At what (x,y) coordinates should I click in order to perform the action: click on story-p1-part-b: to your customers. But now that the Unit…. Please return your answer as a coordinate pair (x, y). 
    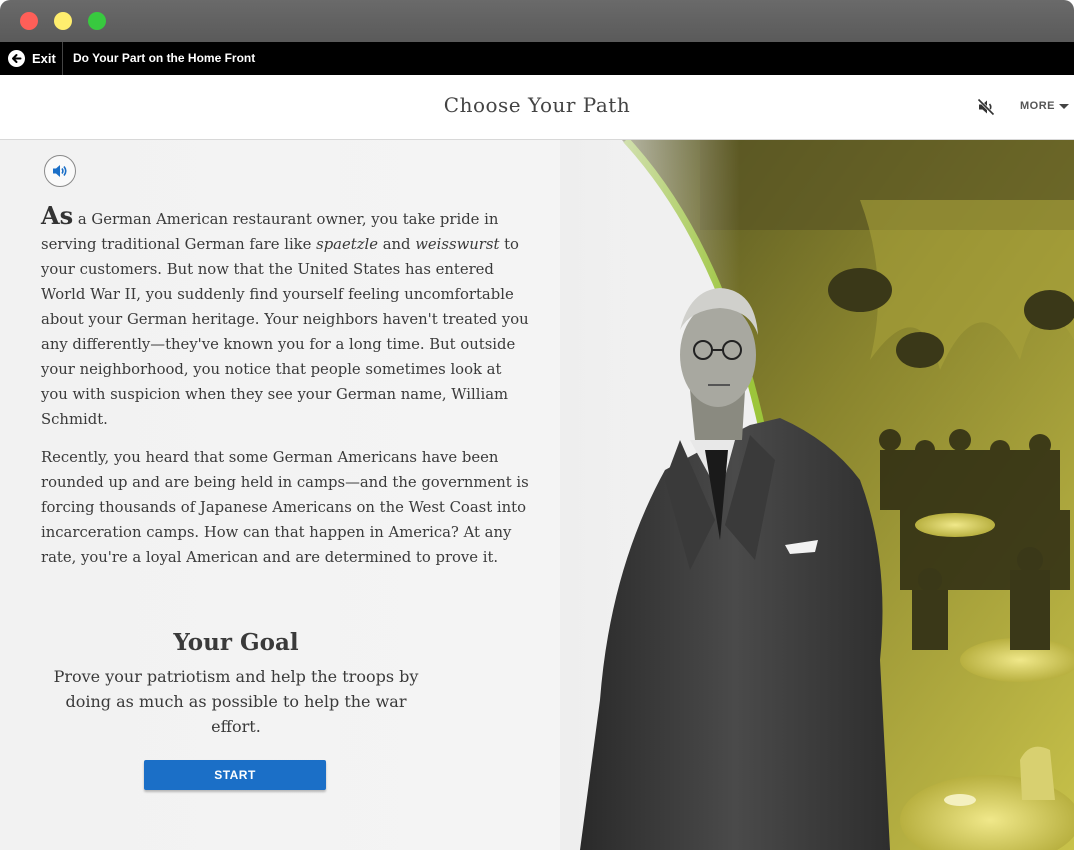
    Looking at the image, I should click on (285, 332).